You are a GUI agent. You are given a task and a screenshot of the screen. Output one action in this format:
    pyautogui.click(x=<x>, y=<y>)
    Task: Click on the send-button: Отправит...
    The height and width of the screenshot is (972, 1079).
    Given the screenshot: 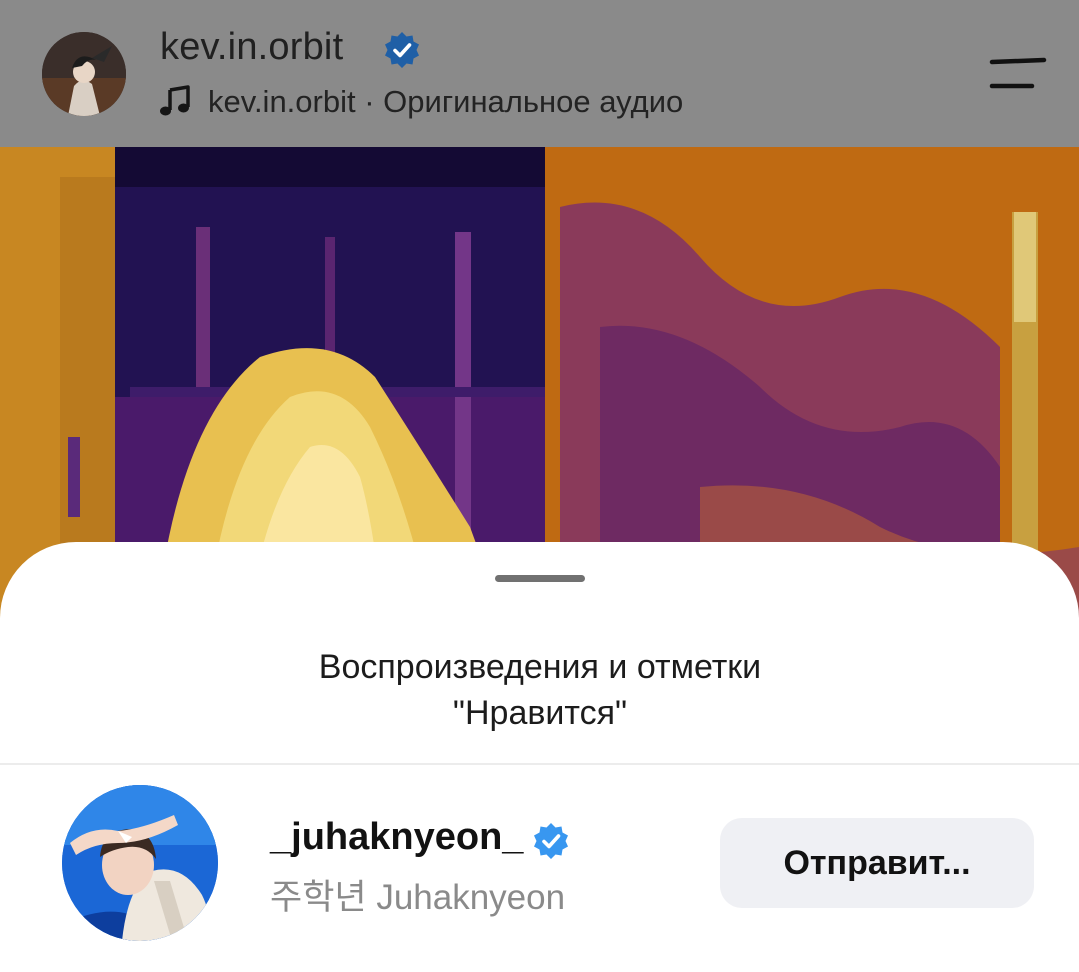 What is the action you would take?
    pyautogui.click(x=877, y=863)
    